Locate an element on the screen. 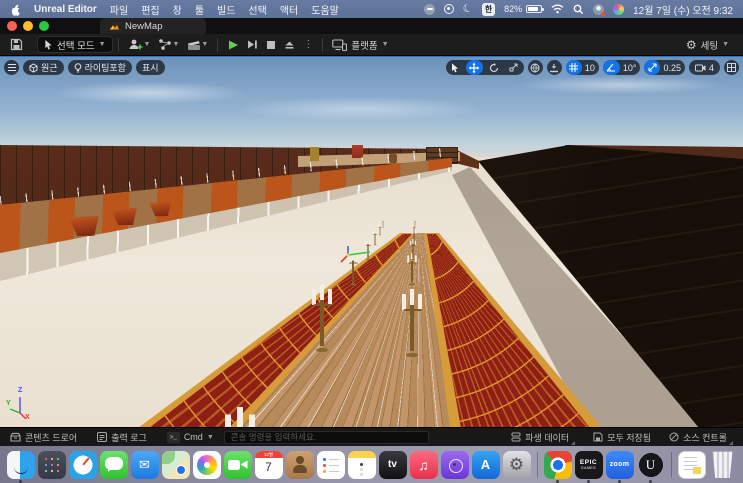 Image resolution: width=743 pixels, height=483 pixels. surface-snap-button is located at coordinates (554, 67).